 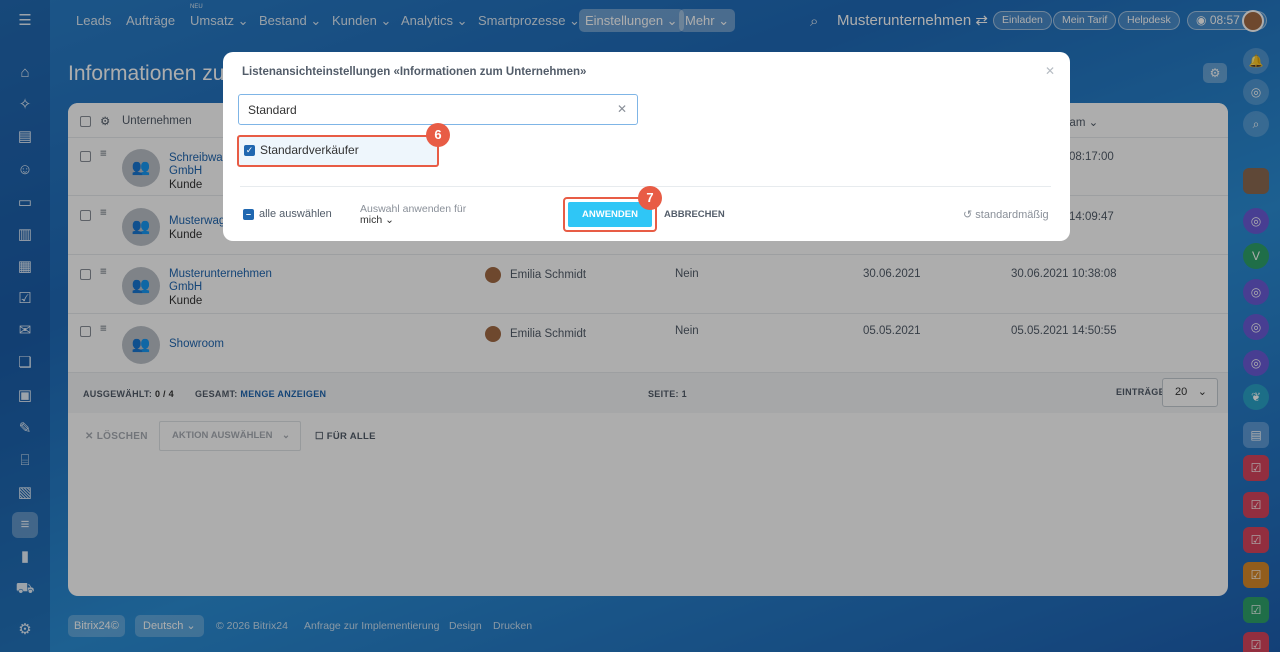 I want to click on apply-for-select: mich ⌄, so click(x=377, y=220).